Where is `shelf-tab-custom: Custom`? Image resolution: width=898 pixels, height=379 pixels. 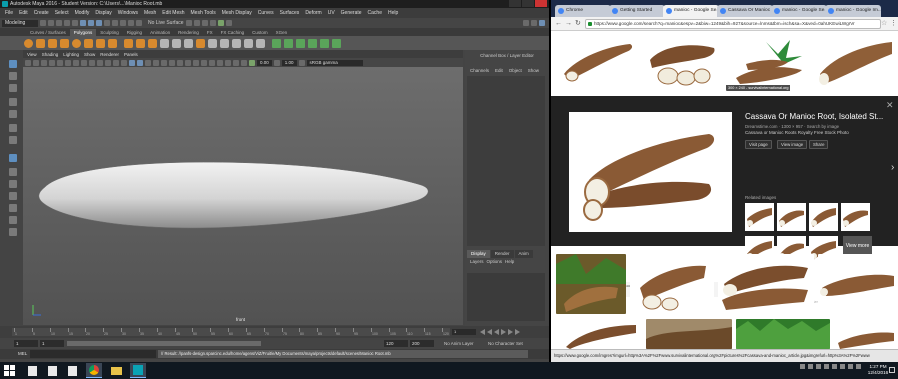 shelf-tab-custom: Custom is located at coordinates (260, 32).